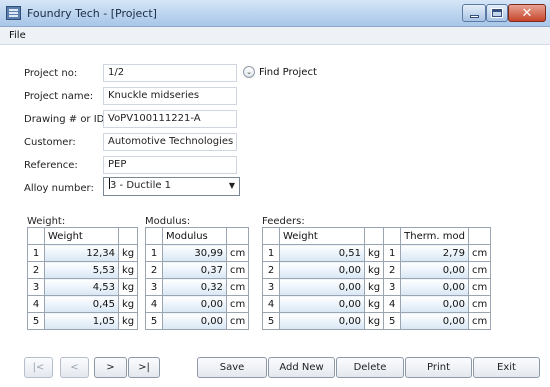 The image size is (550, 387). I want to click on menu-file: File, so click(17, 35).